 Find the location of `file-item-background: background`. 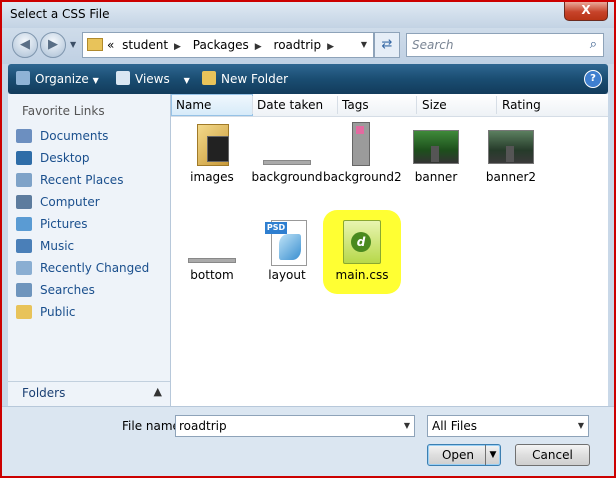

file-item-background: background is located at coordinates (287, 153).